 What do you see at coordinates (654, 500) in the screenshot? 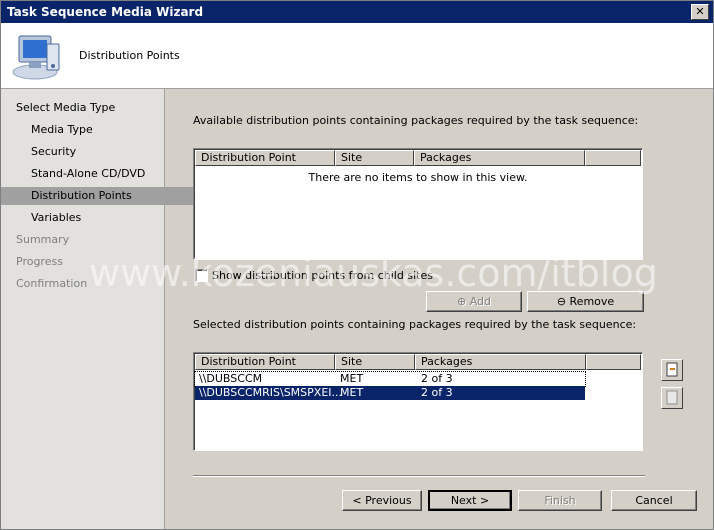
I see `cancel-button: Cancel` at bounding box center [654, 500].